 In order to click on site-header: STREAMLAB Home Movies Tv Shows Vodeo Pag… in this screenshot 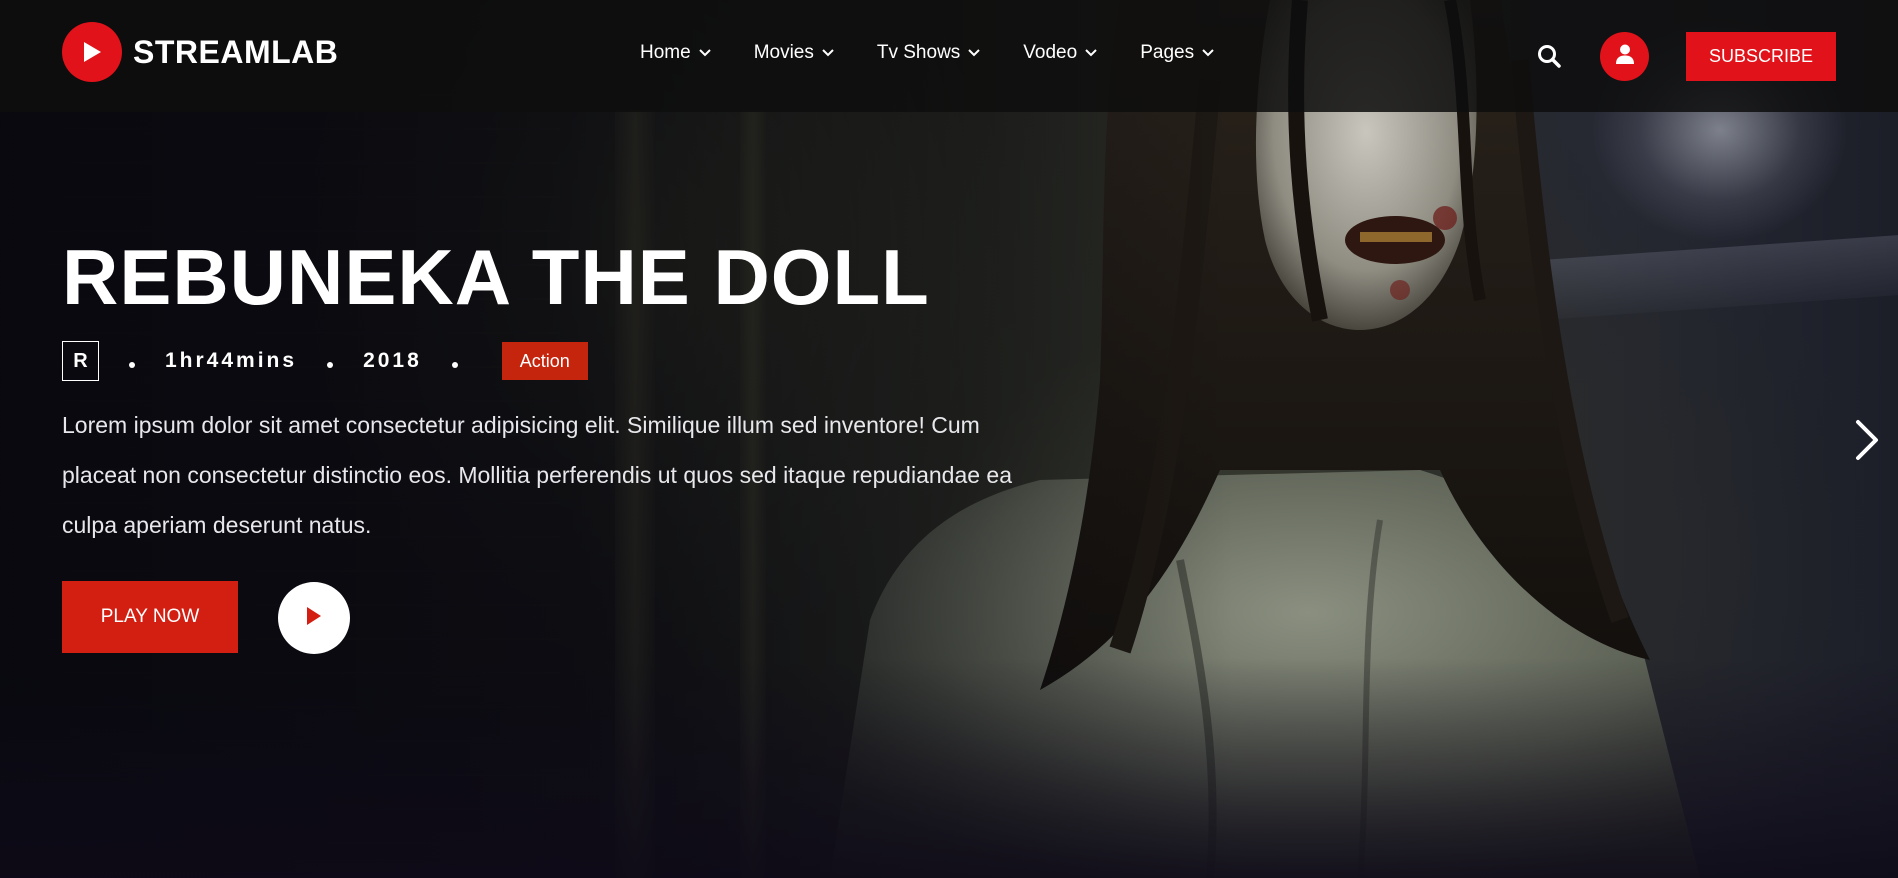, I will do `click(949, 56)`.